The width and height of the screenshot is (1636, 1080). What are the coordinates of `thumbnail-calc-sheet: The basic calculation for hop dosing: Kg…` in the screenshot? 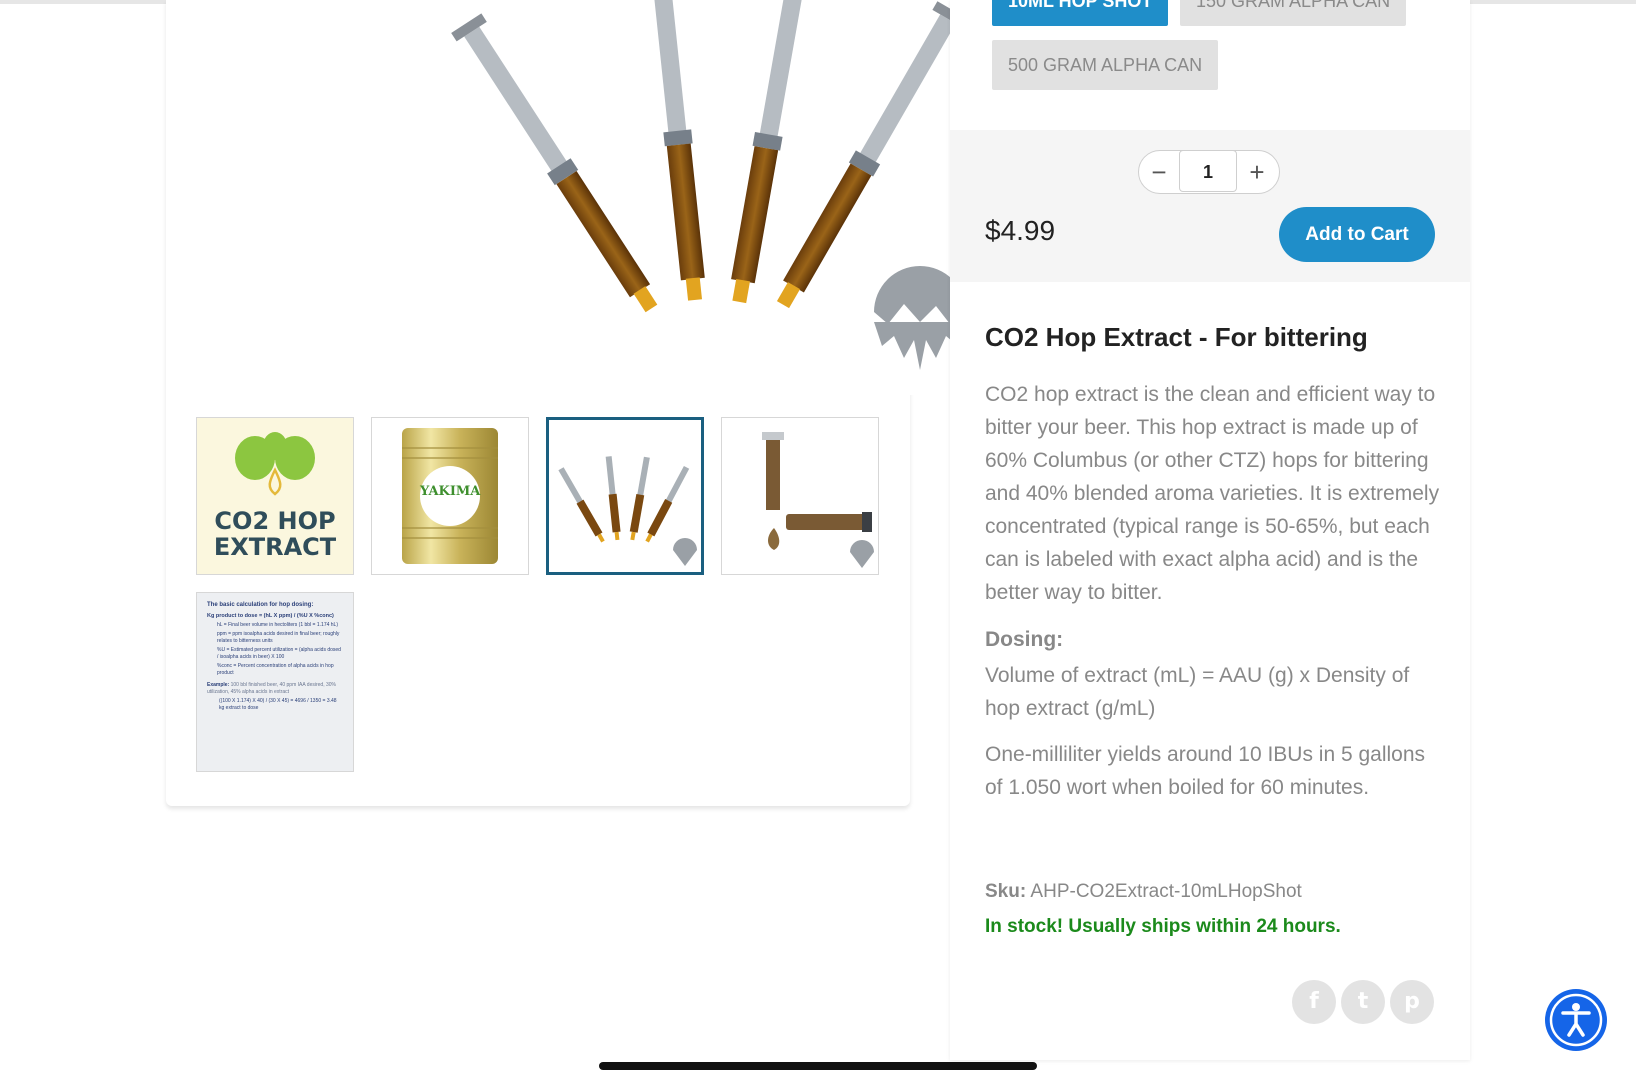 It's located at (275, 682).